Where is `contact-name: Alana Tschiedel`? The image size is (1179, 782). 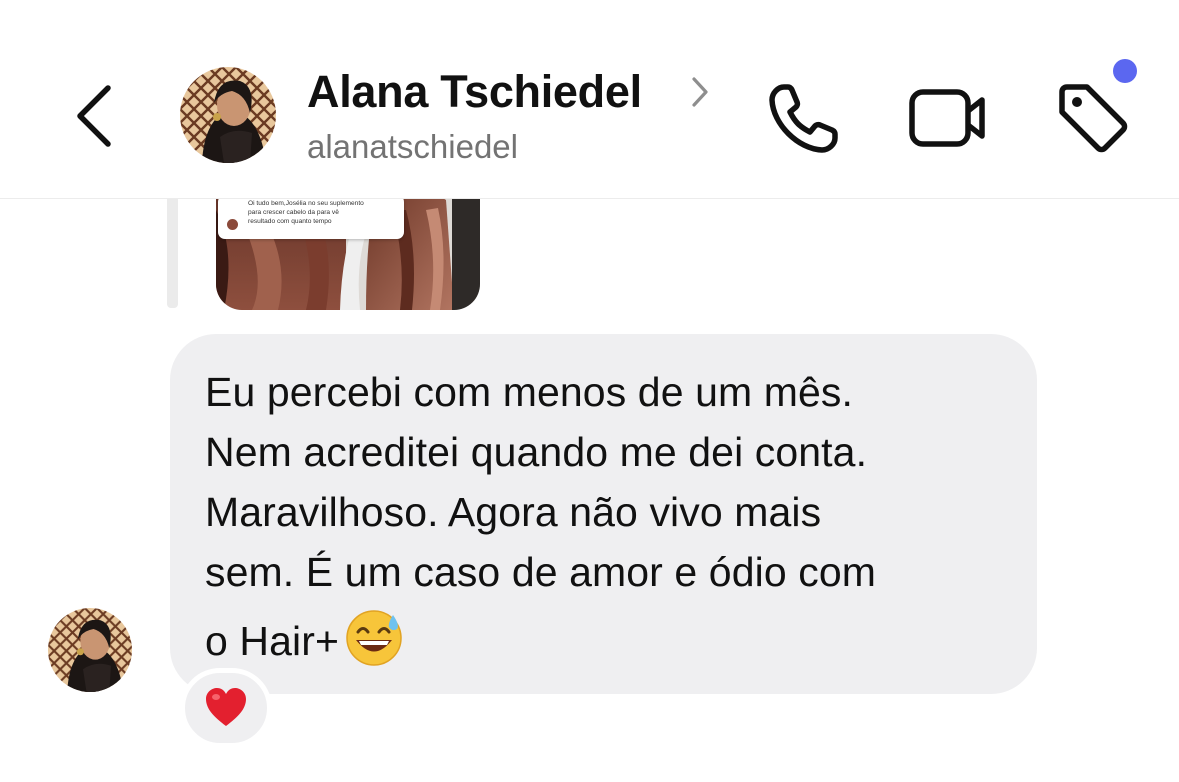
contact-name: Alana Tschiedel is located at coordinates (474, 92).